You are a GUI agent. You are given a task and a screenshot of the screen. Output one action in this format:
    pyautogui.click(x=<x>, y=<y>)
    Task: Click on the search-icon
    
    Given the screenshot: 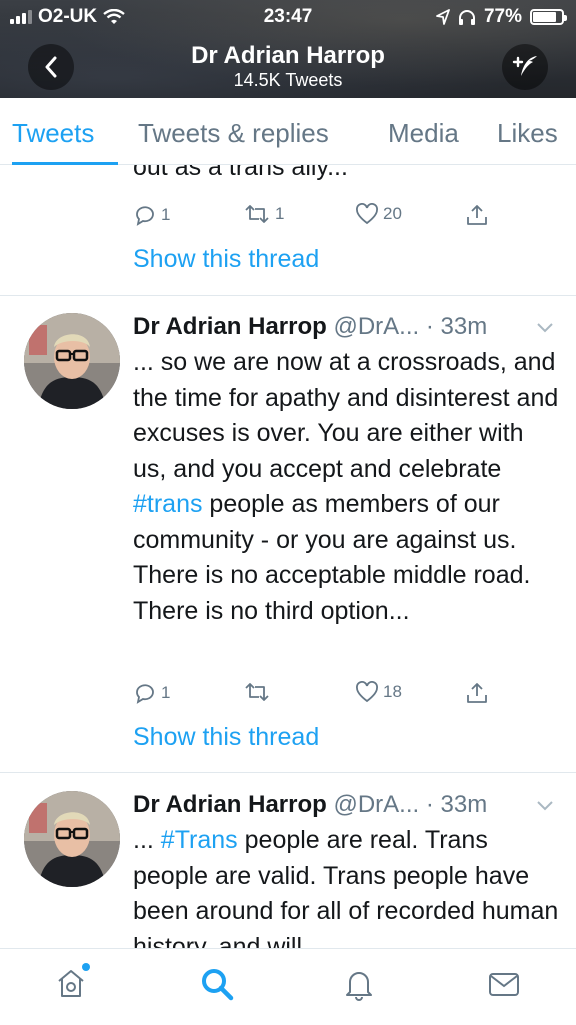 What is the action you would take?
    pyautogui.click(x=218, y=985)
    